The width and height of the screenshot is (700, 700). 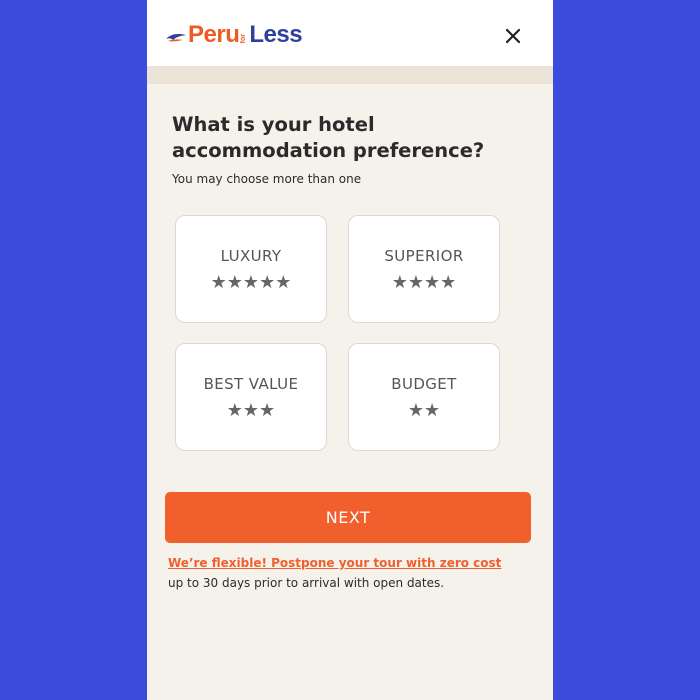 What do you see at coordinates (350, 33) in the screenshot?
I see `header: Peru for Less` at bounding box center [350, 33].